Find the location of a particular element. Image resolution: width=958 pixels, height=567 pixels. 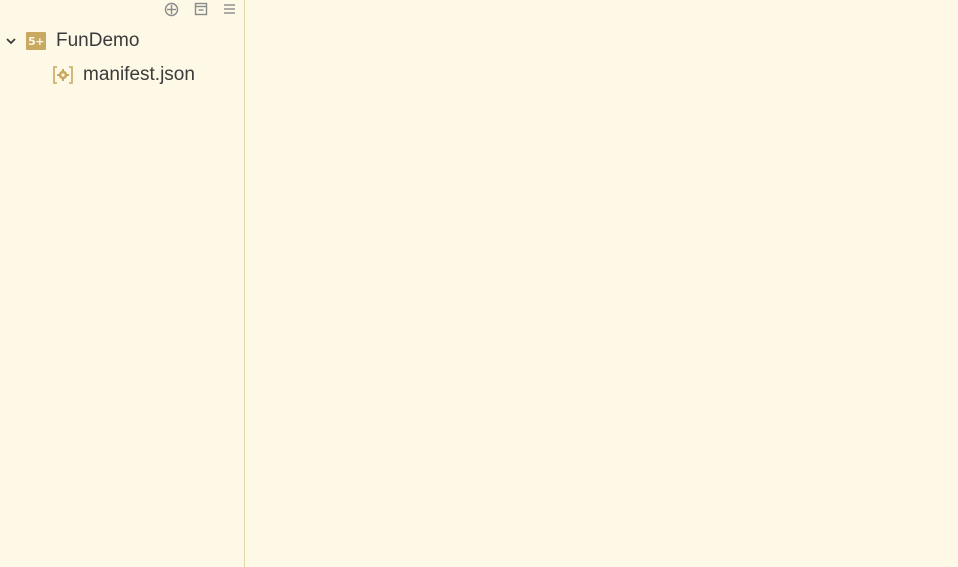

collapse-all-button is located at coordinates (200, 9).